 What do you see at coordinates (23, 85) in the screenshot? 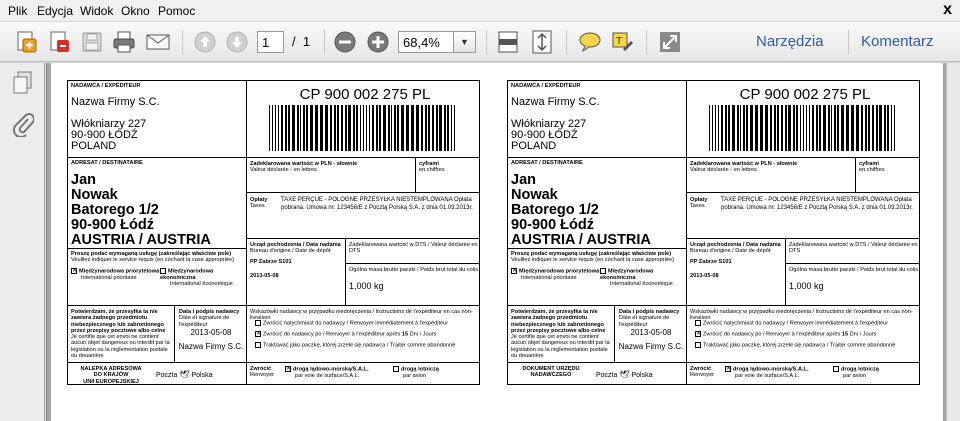
I see `page-thumbnails-icon` at bounding box center [23, 85].